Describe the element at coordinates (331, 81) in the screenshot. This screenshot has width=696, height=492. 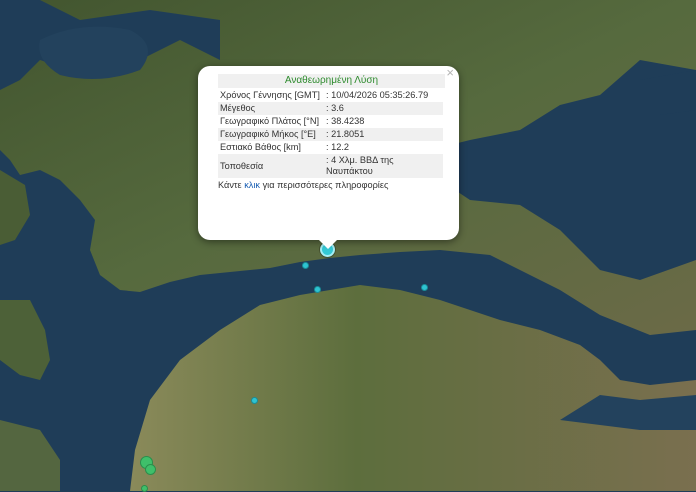
I see `popup-title: Αναθεωρημένη Λύση` at that location.